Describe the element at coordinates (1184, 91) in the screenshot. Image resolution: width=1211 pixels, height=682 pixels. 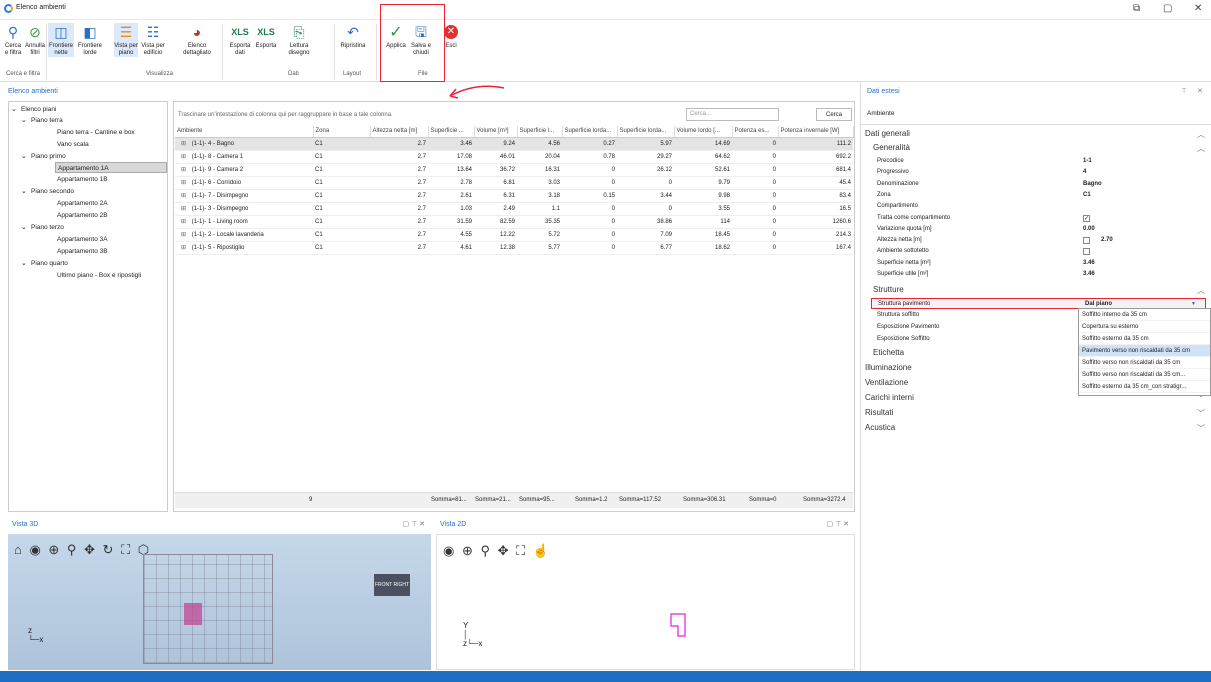
I see `pin-icon: ⊤` at that location.